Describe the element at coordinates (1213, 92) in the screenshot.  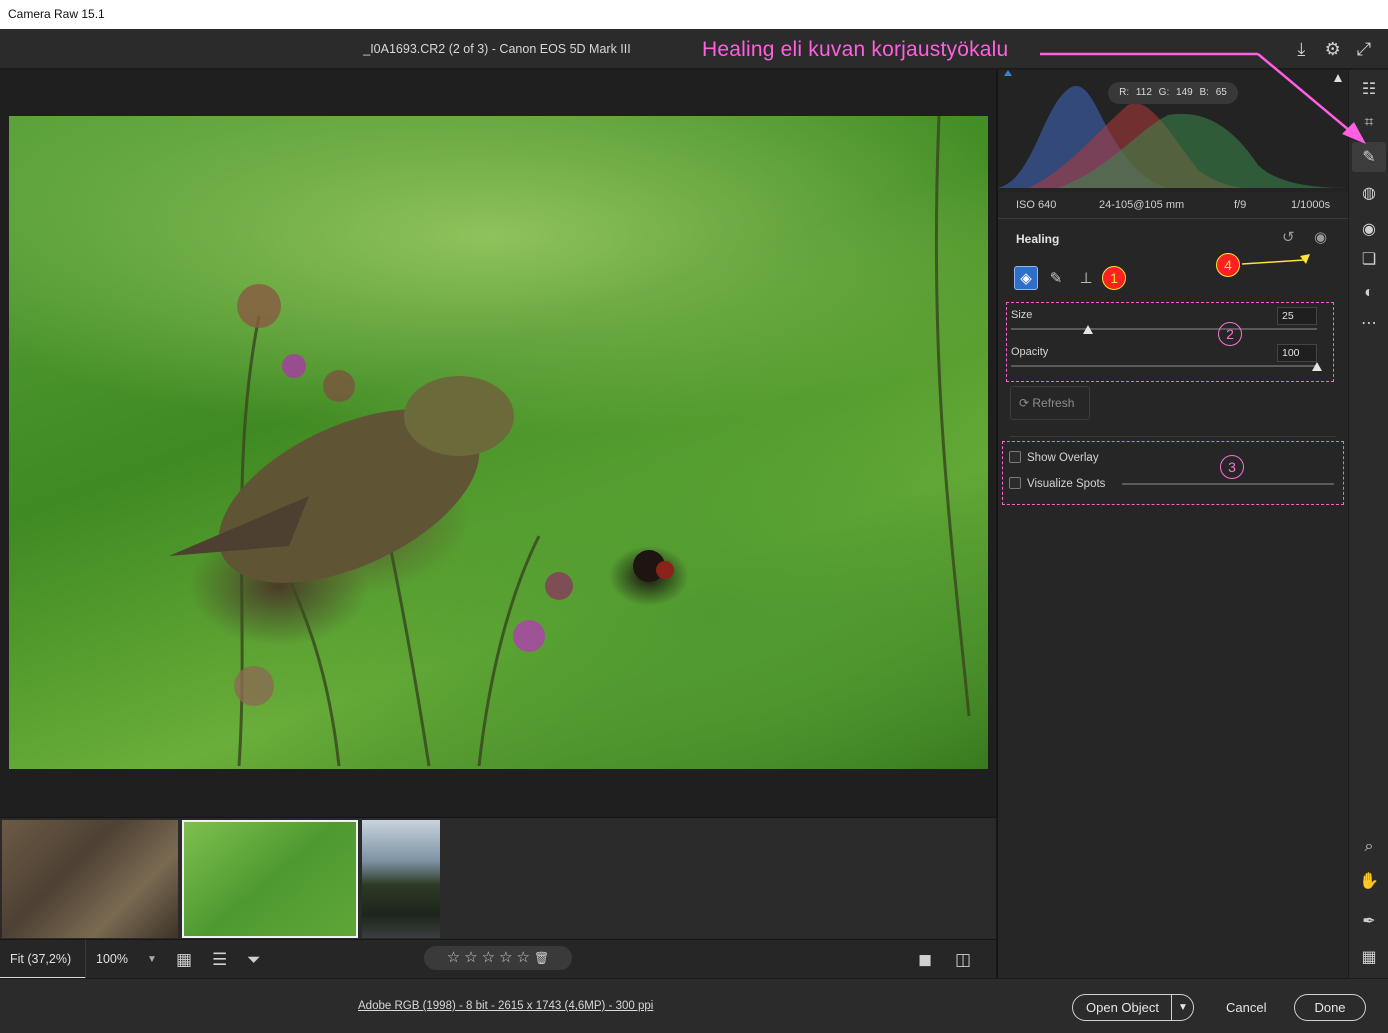
I see `blue-value: B: 65` at that location.